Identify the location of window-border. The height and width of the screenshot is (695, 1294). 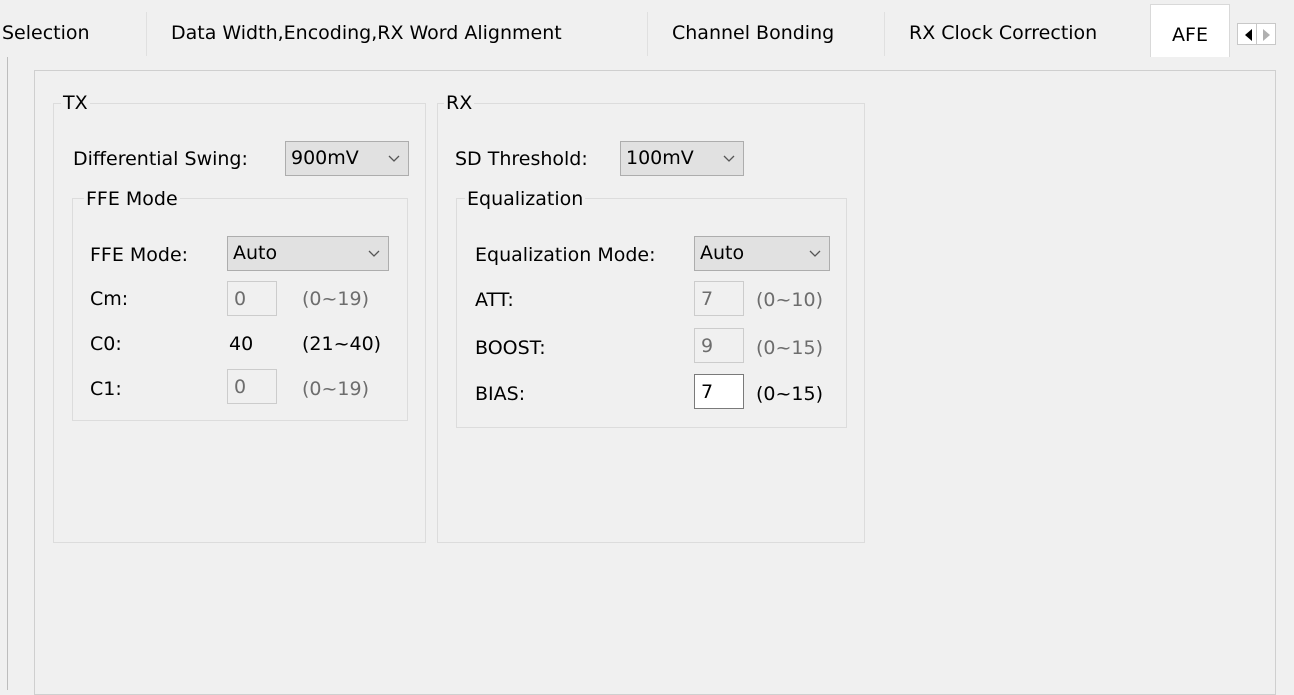
(7, 373).